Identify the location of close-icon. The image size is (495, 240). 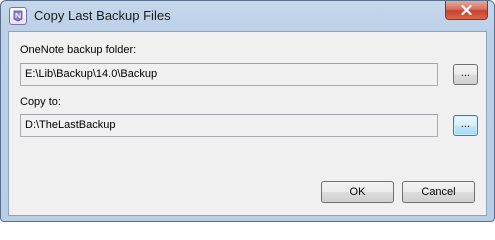
(466, 10).